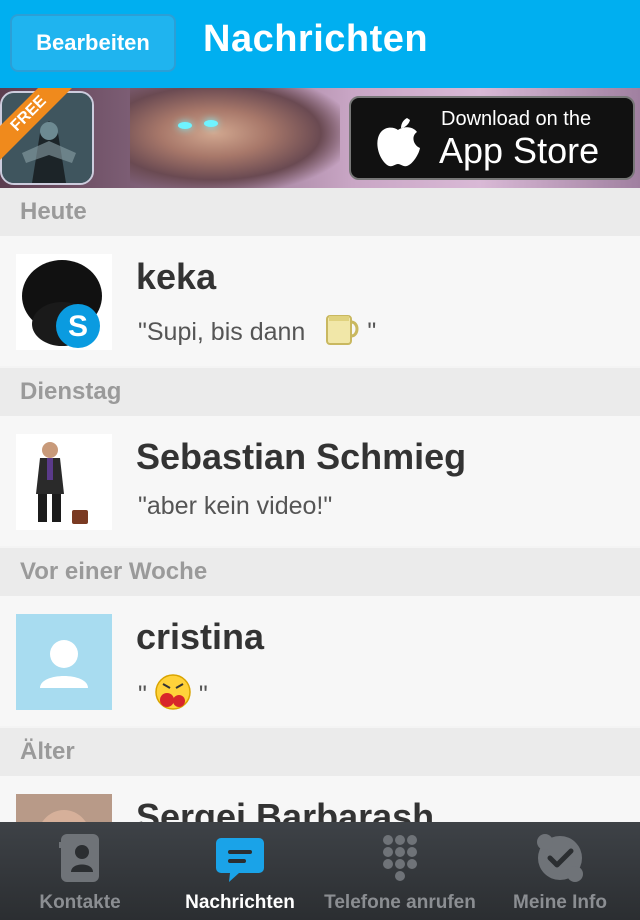  I want to click on conversation-row: Sebastian Schmieg "aber kein video!", so click(320, 481).